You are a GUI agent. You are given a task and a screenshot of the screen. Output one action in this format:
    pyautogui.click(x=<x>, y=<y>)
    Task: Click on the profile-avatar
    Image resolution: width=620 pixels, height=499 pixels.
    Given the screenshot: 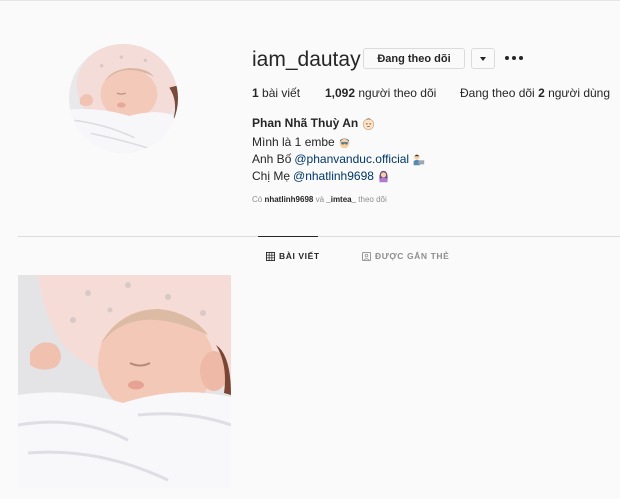 What is the action you would take?
    pyautogui.click(x=123, y=98)
    